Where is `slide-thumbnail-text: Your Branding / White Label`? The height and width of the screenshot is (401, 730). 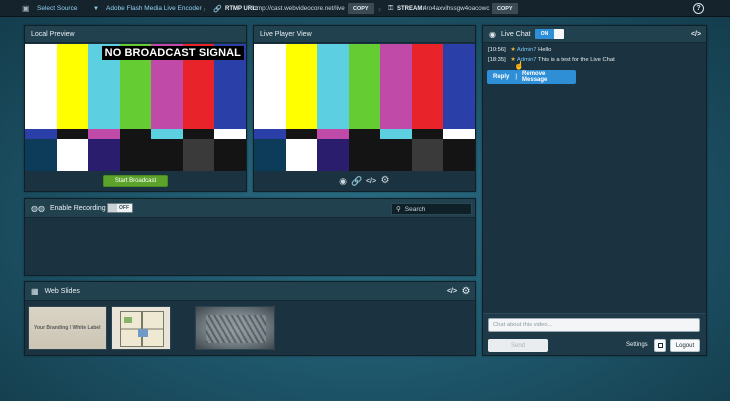 slide-thumbnail-text: Your Branding / White Label is located at coordinates (67, 328).